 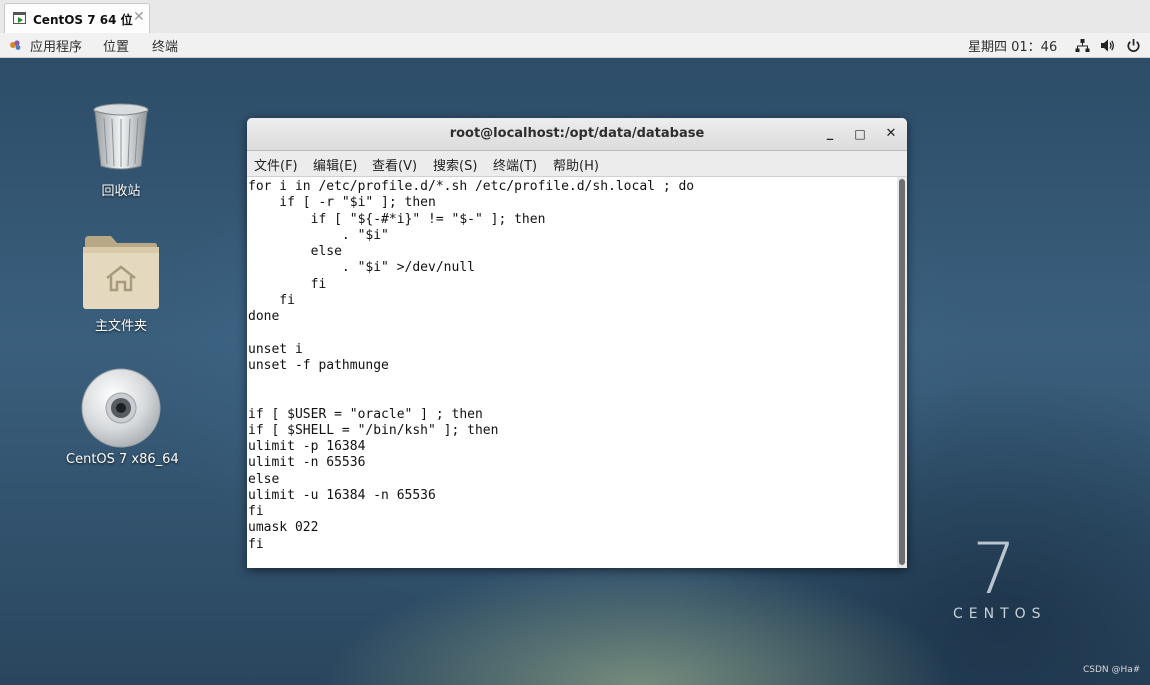 What do you see at coordinates (397, 219) in the screenshot?
I see `terminal-line: if [ "${-#*i}" != "$-" ]; then` at bounding box center [397, 219].